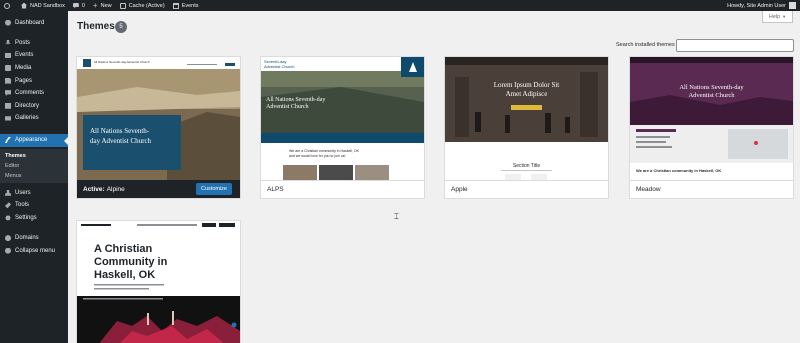 The width and height of the screenshot is (800, 343). Describe the element at coordinates (8, 205) in the screenshot. I see `wrench-icon` at that location.